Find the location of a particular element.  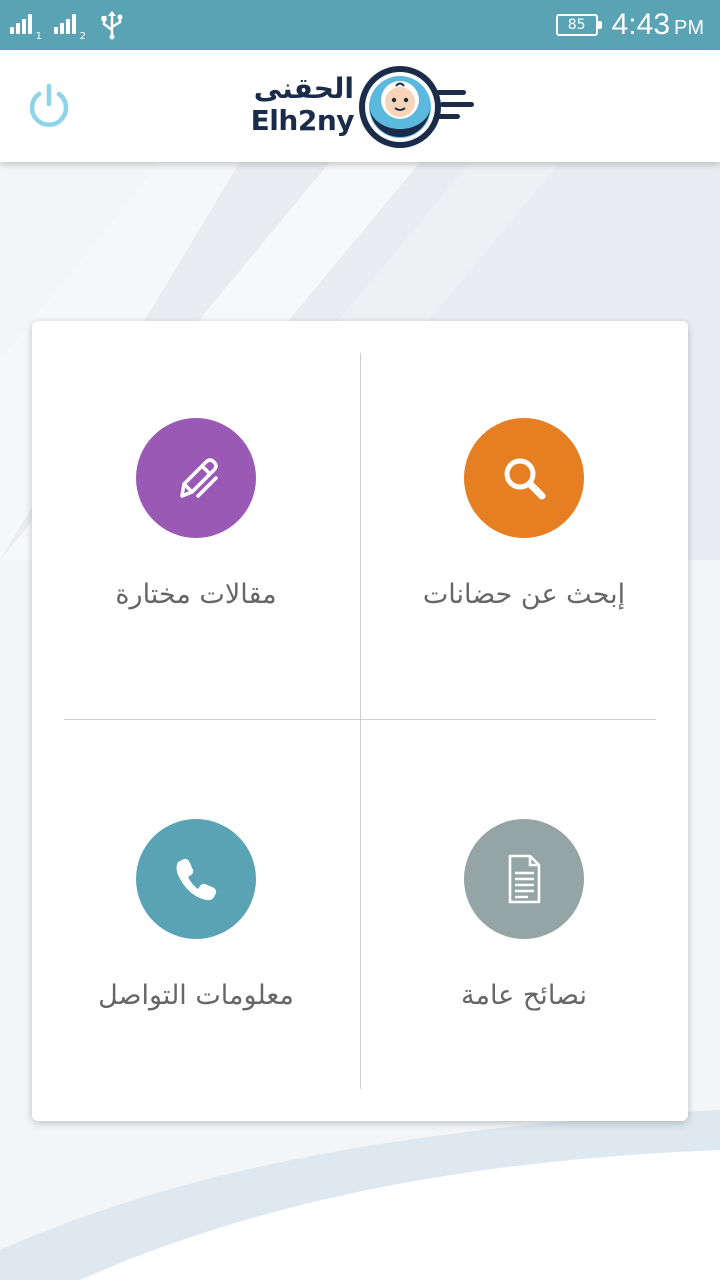

clock: 4:43 PM is located at coordinates (658, 25).